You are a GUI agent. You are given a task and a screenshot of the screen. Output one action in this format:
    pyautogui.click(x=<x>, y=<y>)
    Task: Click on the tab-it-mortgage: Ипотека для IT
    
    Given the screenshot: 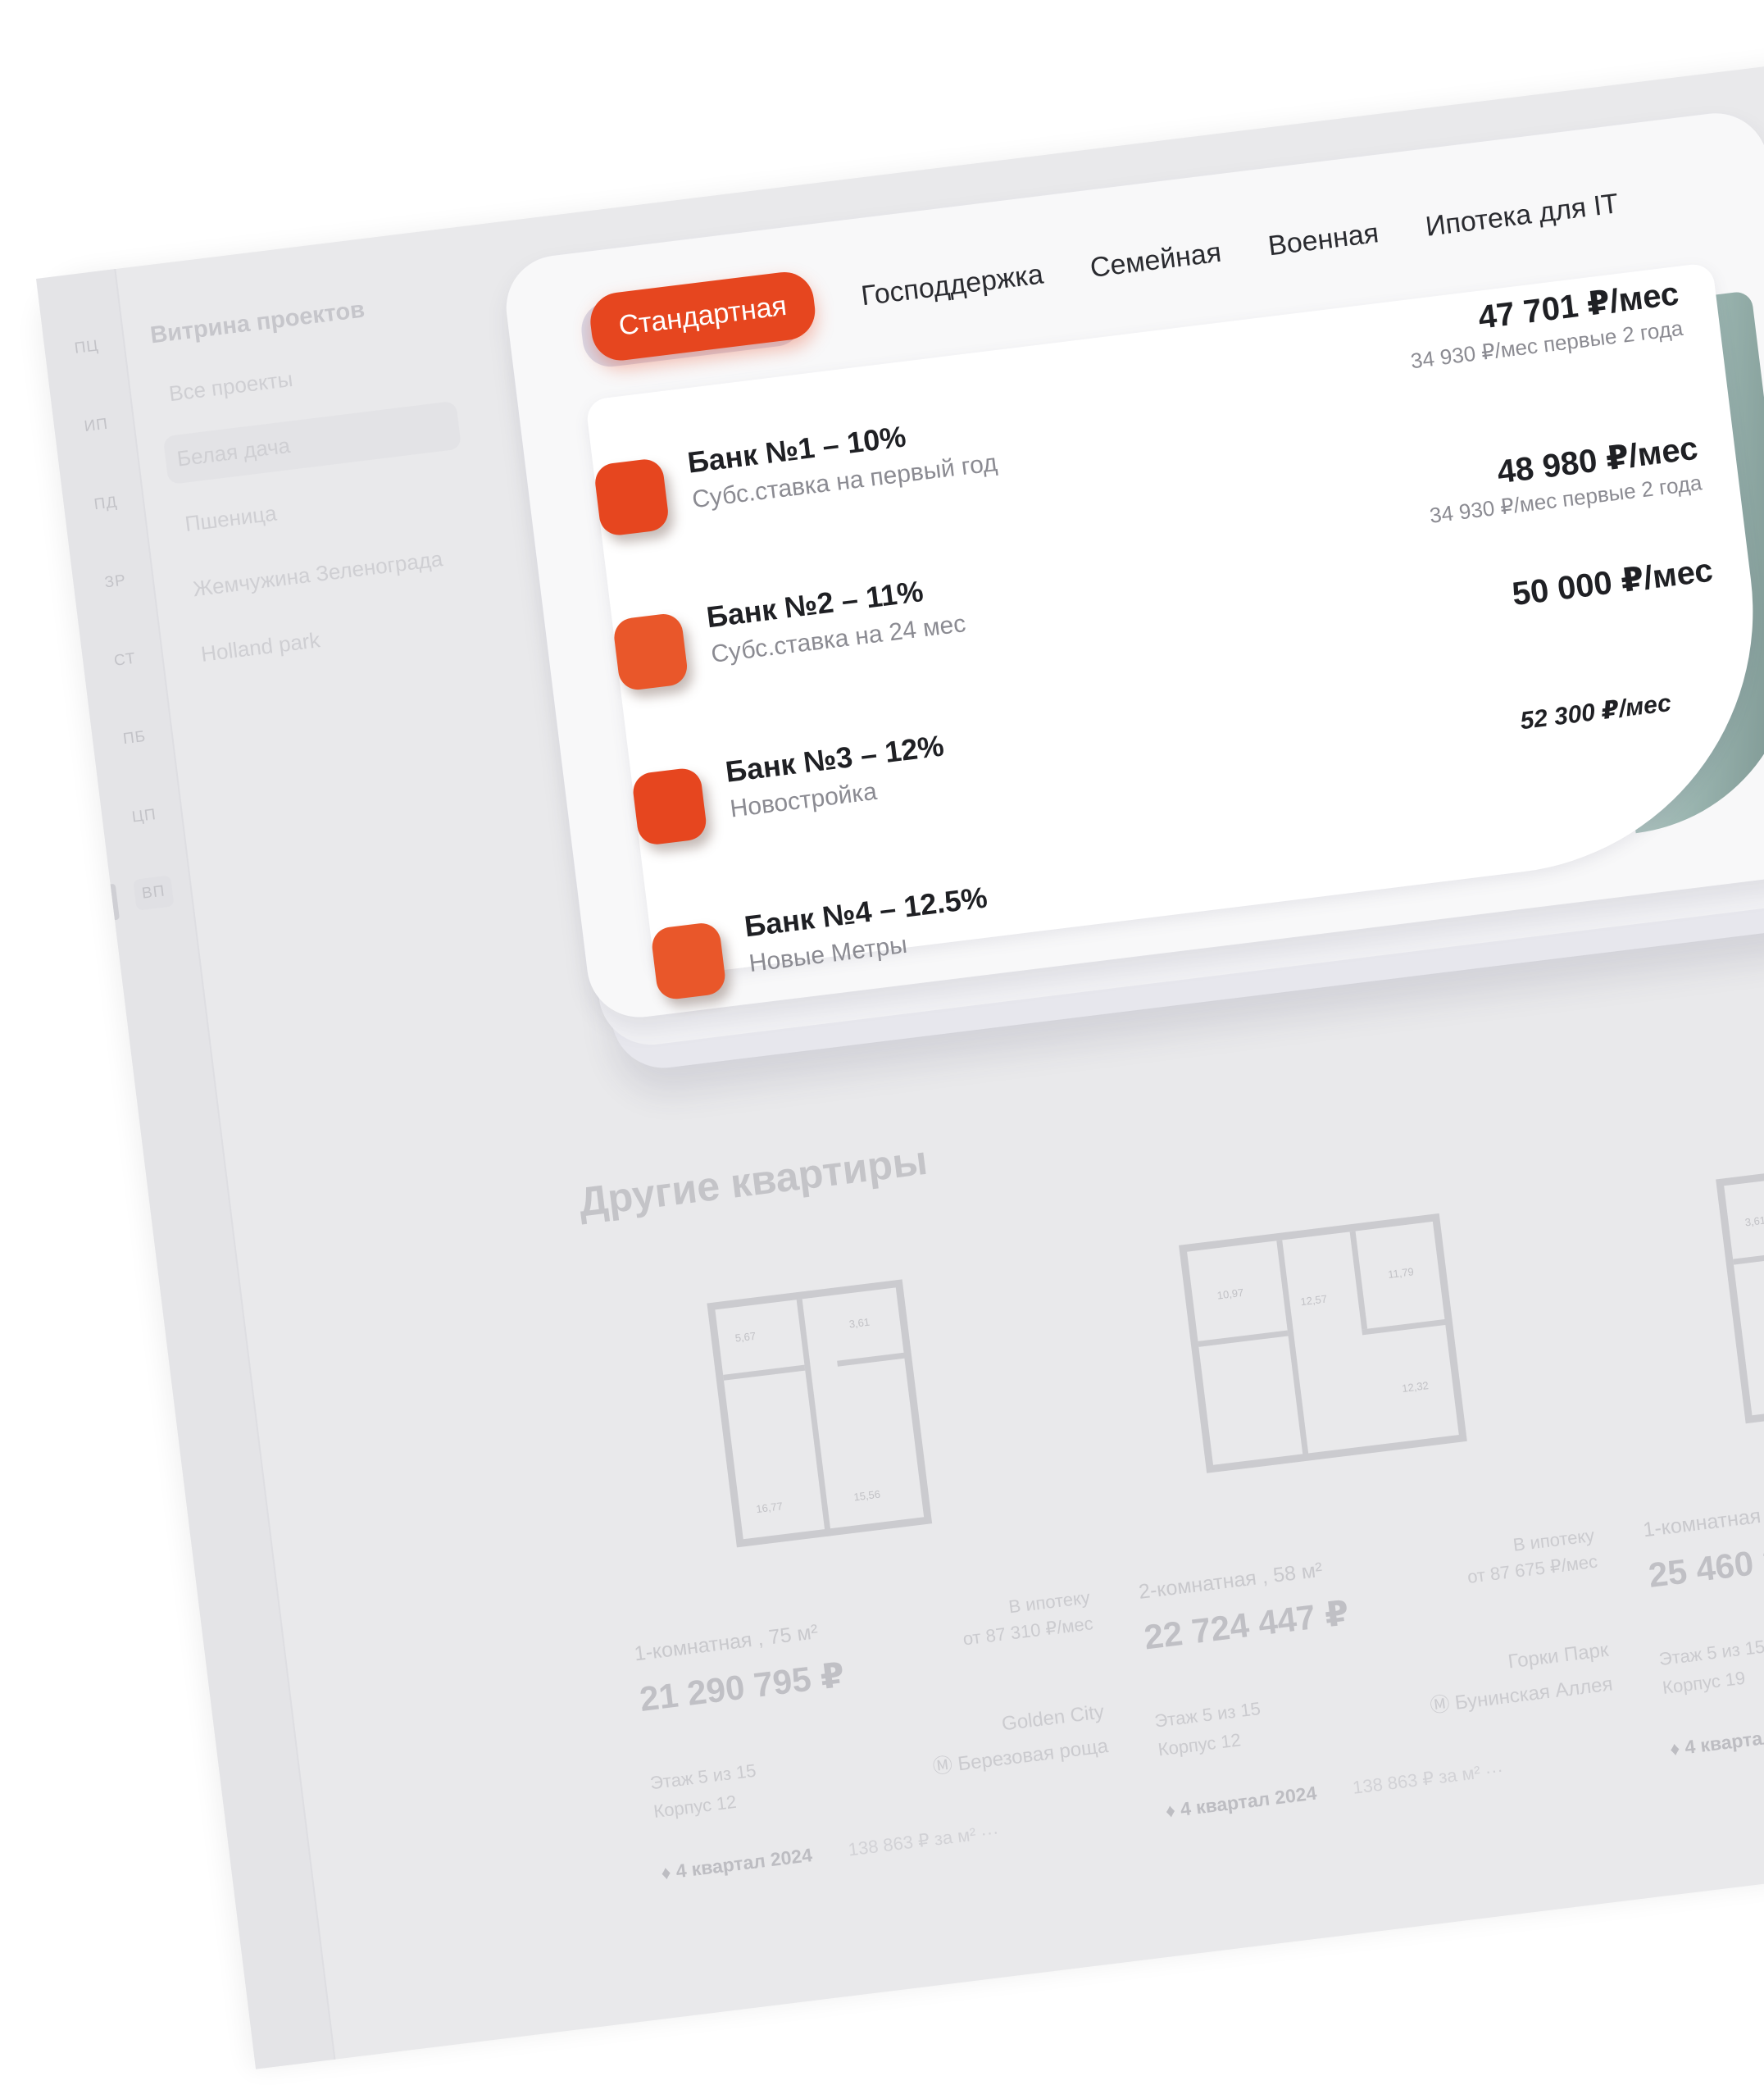 What is the action you would take?
    pyautogui.click(x=1522, y=216)
    